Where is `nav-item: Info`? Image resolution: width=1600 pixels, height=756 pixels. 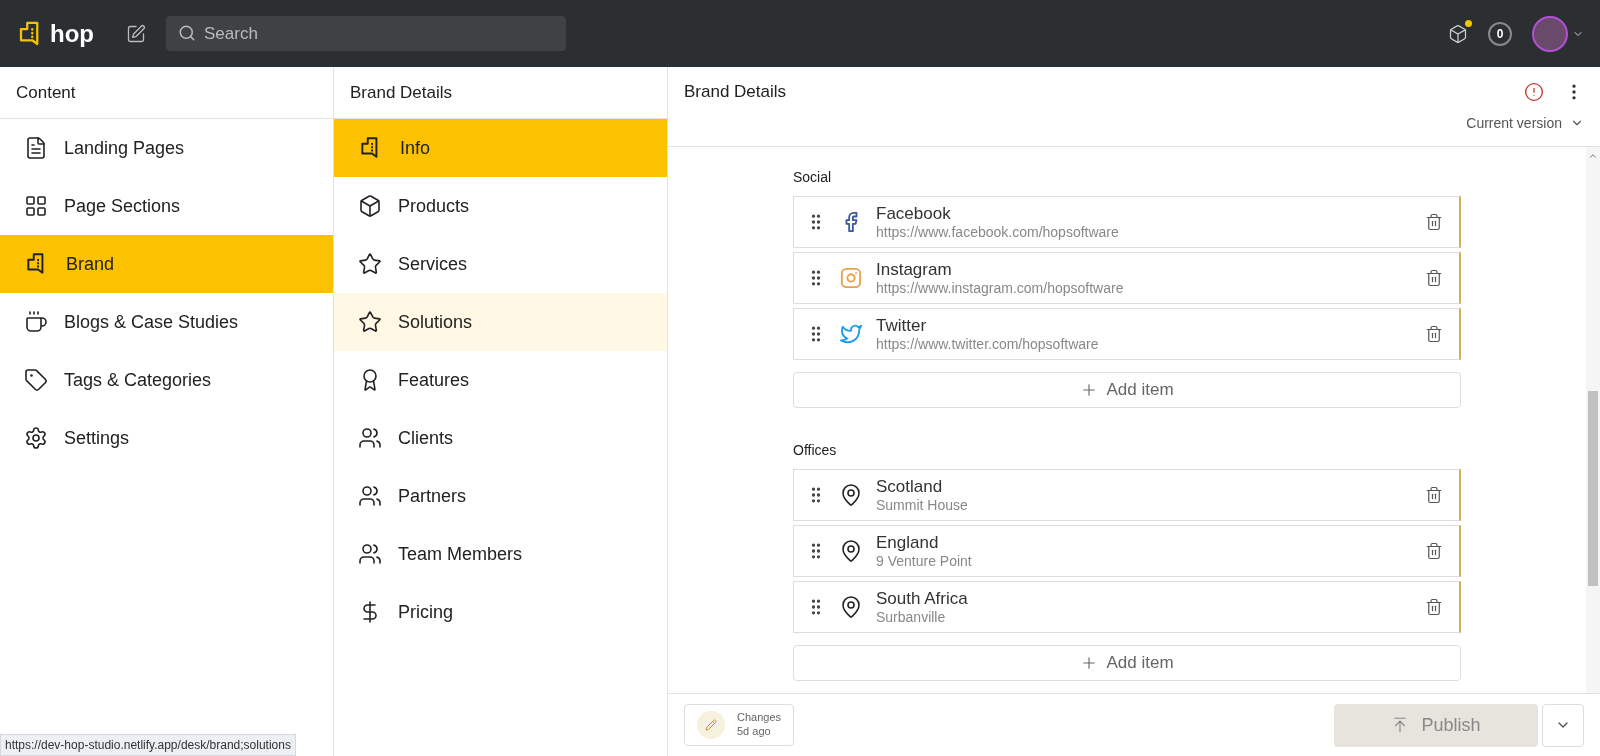
nav-item: Info is located at coordinates (500, 148).